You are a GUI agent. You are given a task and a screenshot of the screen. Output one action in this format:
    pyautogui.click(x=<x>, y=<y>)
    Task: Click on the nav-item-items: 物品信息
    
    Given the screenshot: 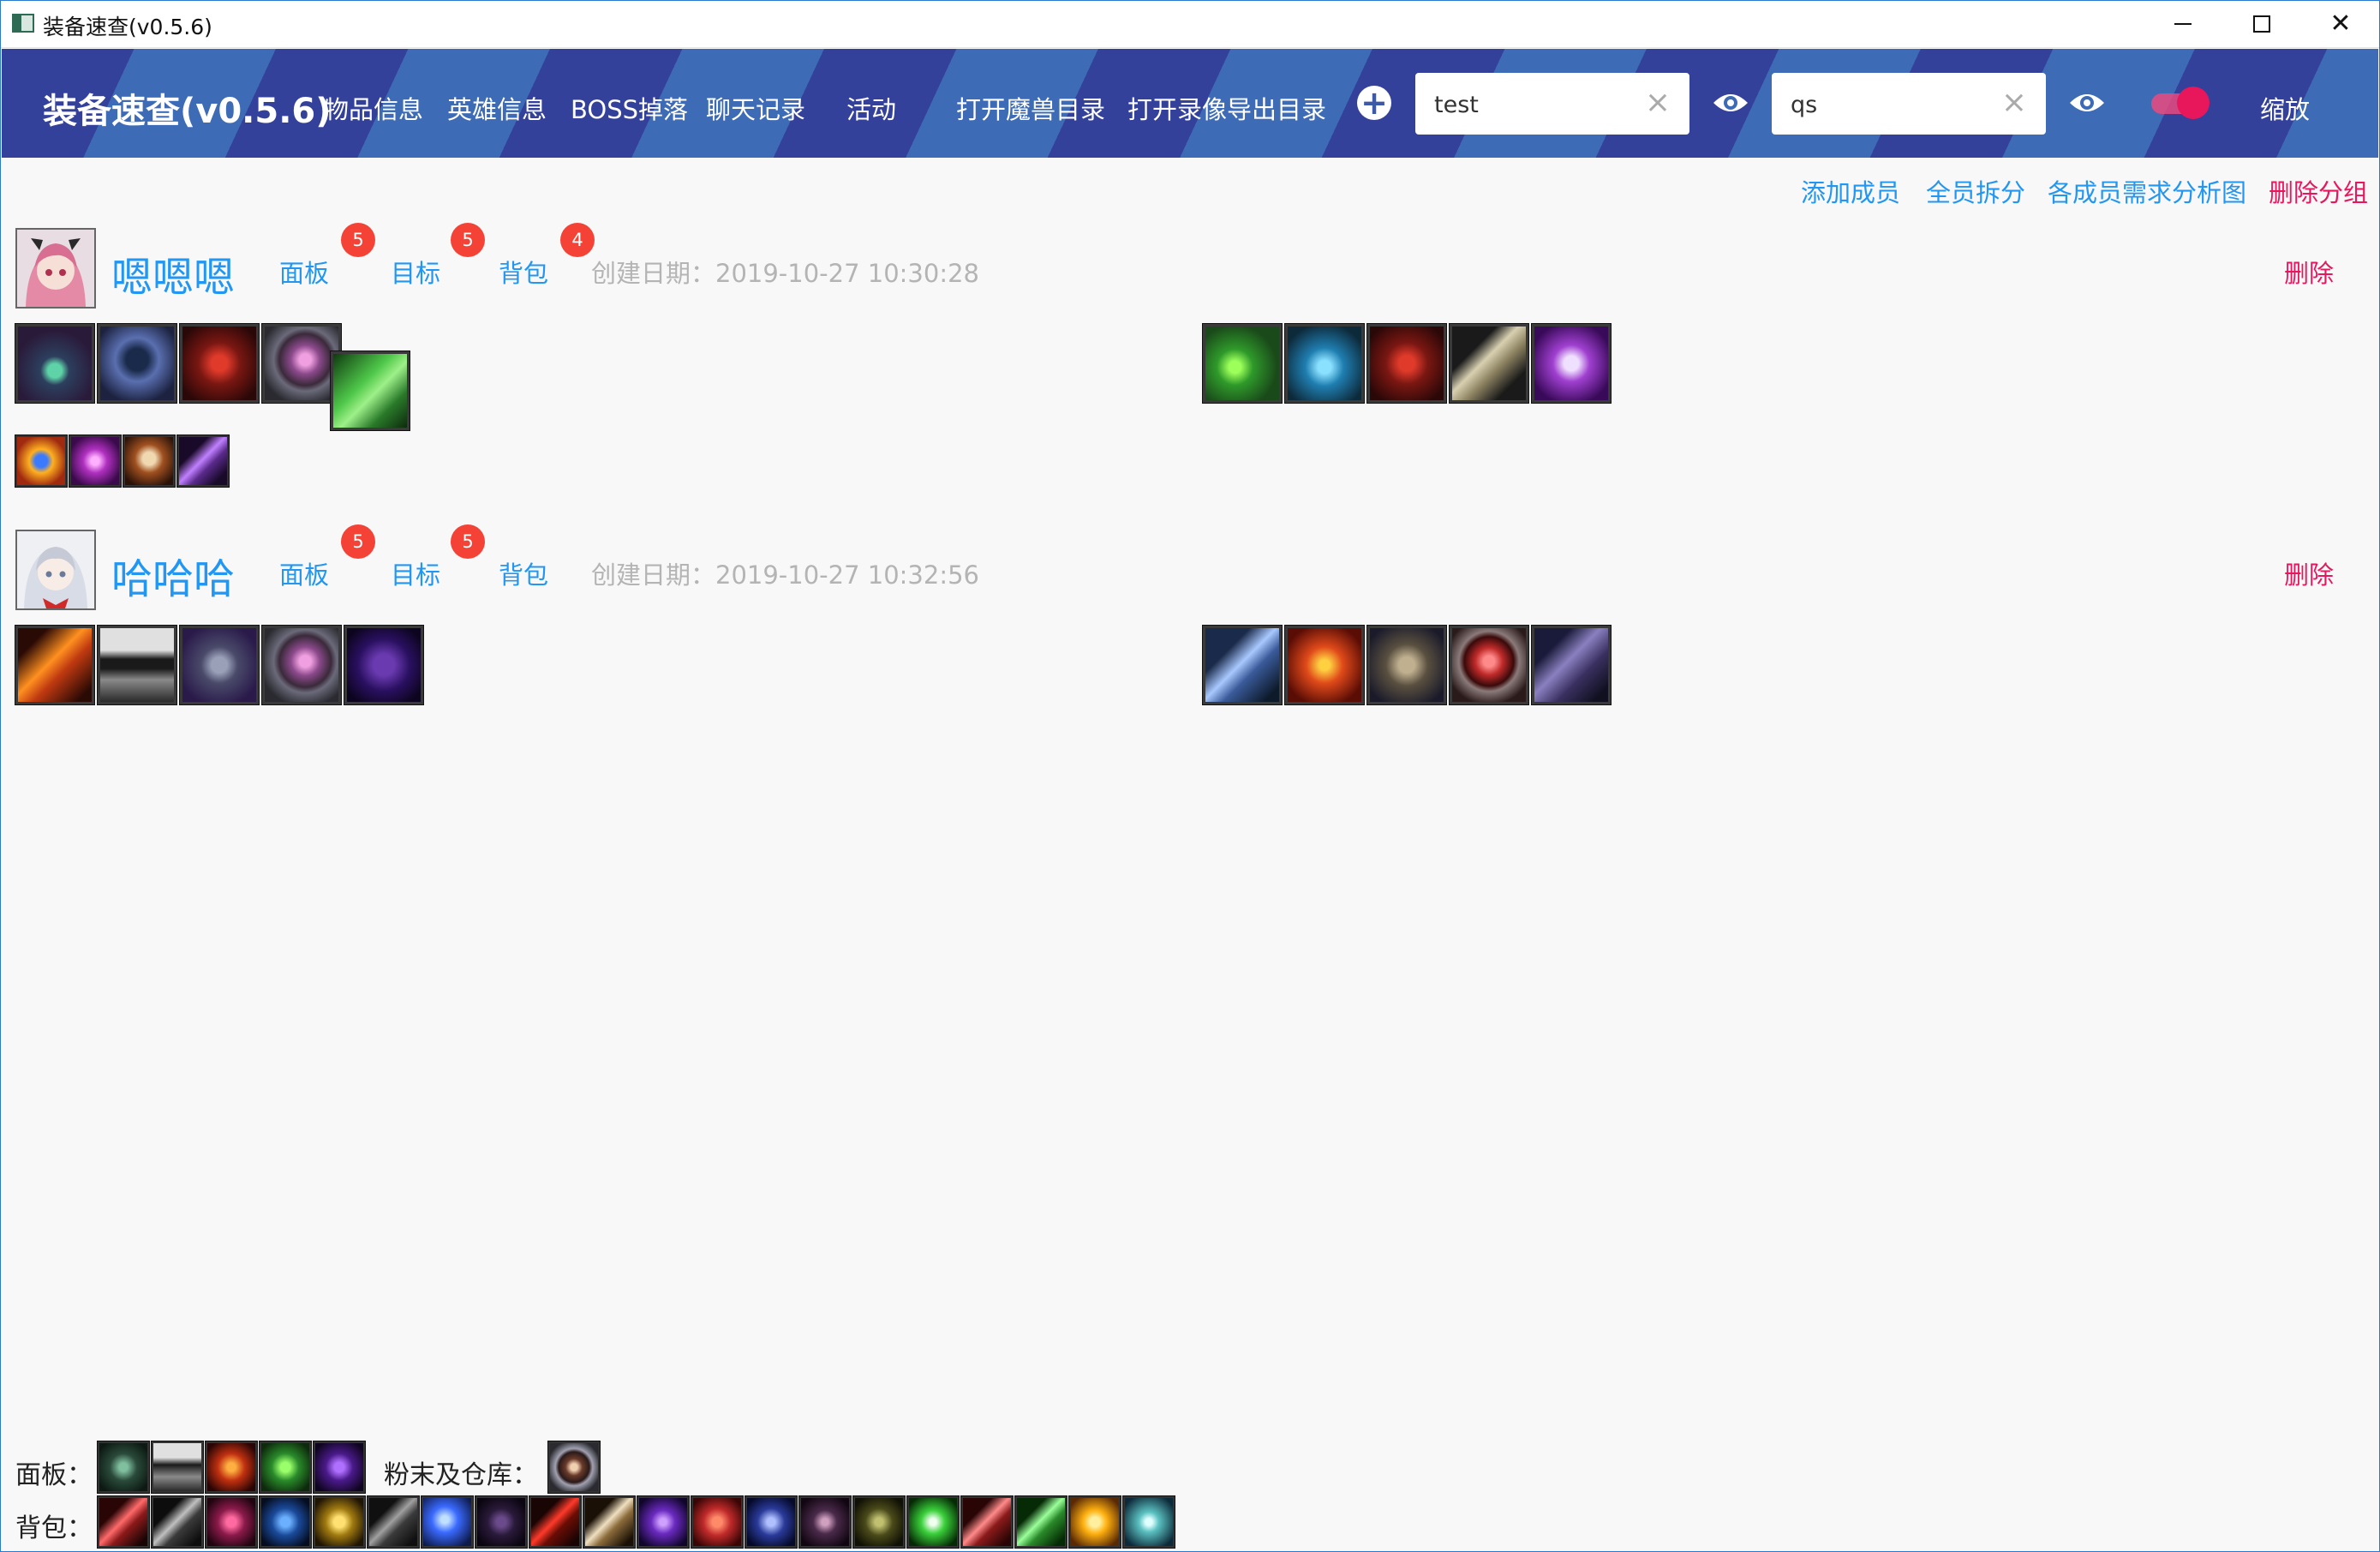 What is the action you would take?
    pyautogui.click(x=373, y=108)
    